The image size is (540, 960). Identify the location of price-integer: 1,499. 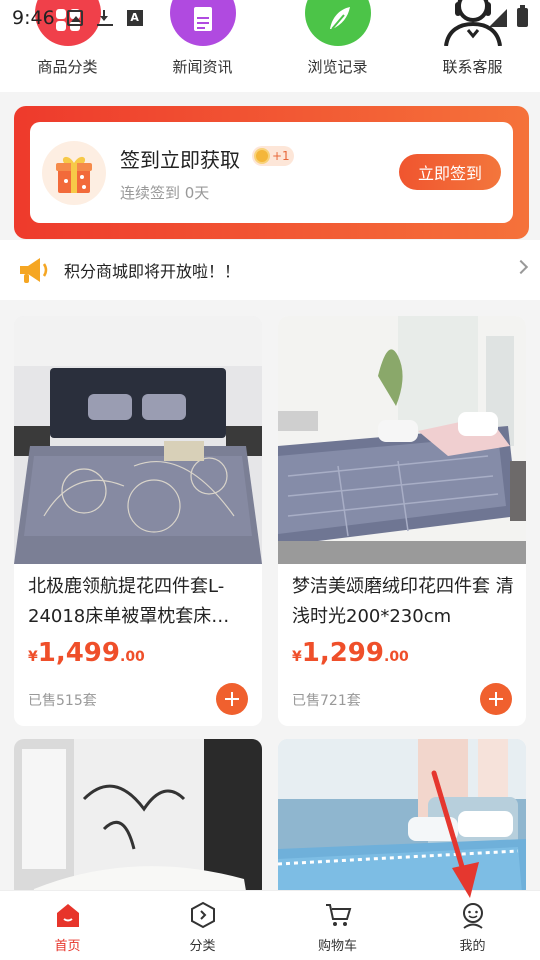
(78, 653).